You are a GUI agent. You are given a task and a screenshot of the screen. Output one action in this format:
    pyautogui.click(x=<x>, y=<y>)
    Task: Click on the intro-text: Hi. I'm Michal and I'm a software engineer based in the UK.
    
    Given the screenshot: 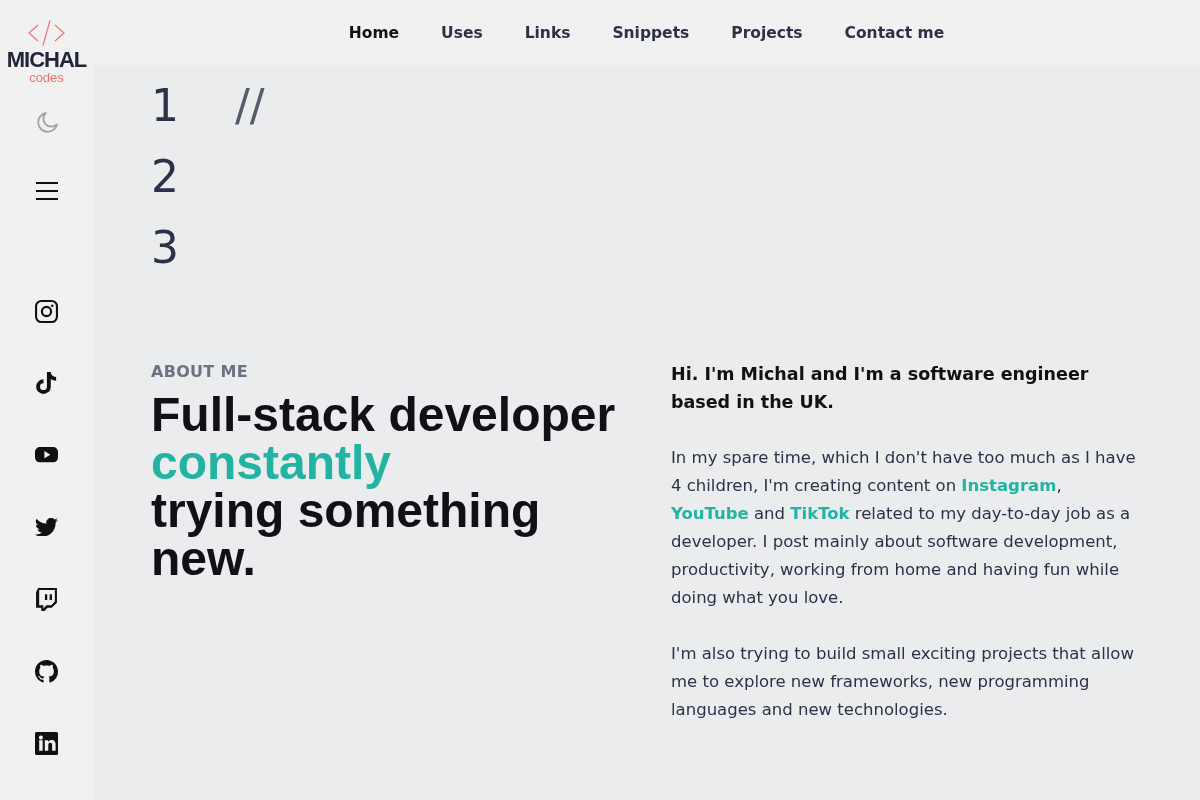 What is the action you would take?
    pyautogui.click(x=880, y=388)
    